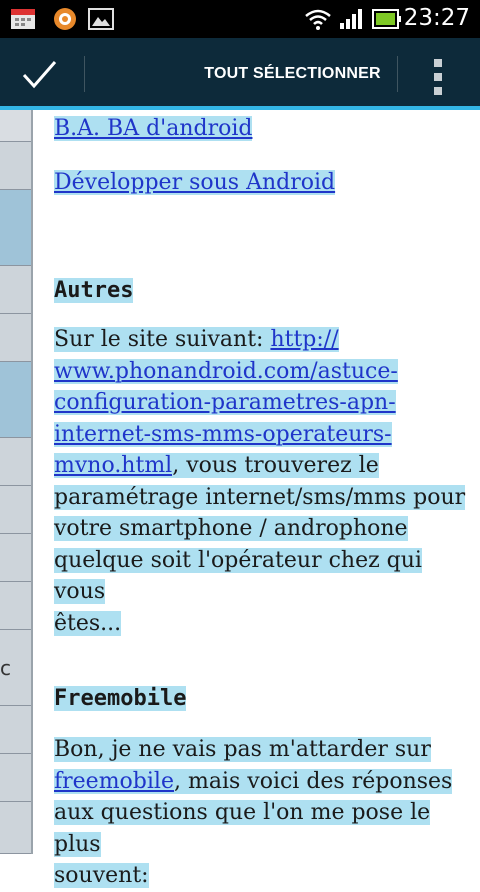 The height and width of the screenshot is (892, 480). I want to click on link-phonandroid: www.phonandroid.com/astuce-, so click(226, 371).